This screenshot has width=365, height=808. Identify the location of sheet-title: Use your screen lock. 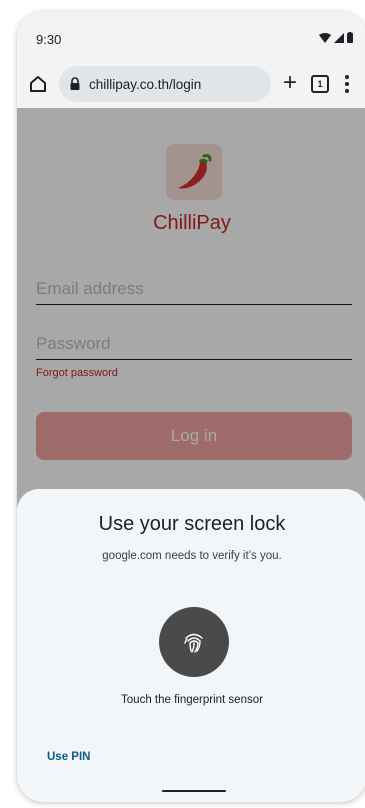
(192, 524).